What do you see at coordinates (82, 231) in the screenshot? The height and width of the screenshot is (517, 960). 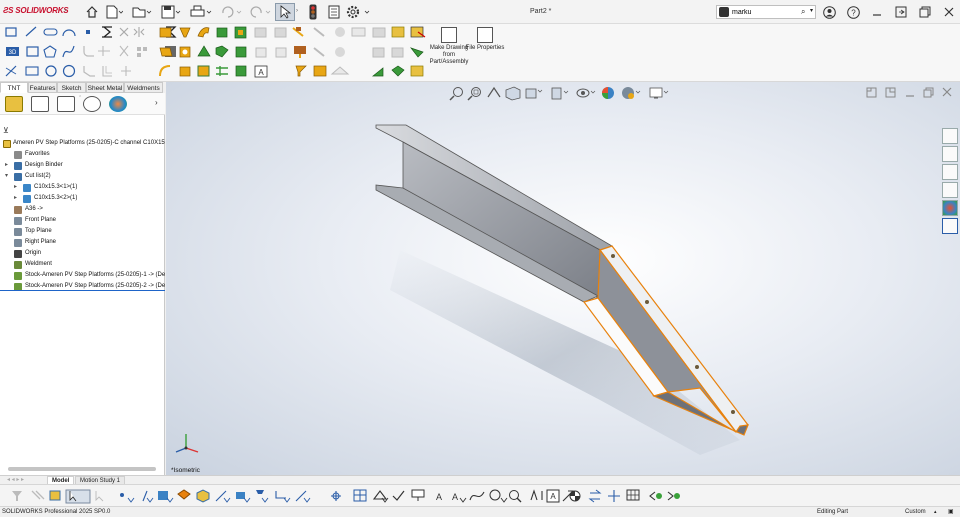 I see `tree-item: Top Plane` at bounding box center [82, 231].